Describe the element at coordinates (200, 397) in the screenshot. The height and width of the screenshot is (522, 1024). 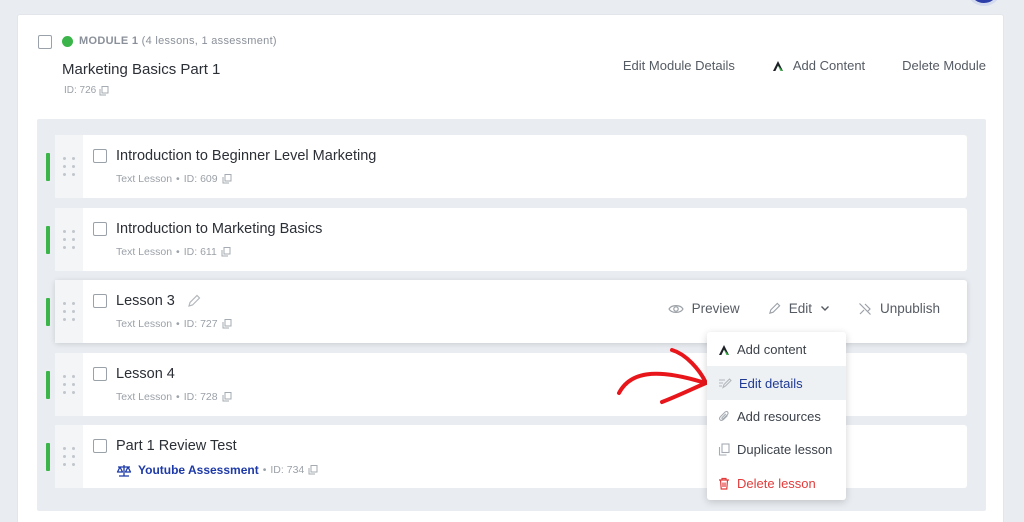
I see `lesson-id: ID: 728` at that location.